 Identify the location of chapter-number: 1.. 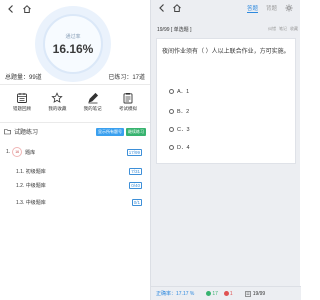
(8, 152).